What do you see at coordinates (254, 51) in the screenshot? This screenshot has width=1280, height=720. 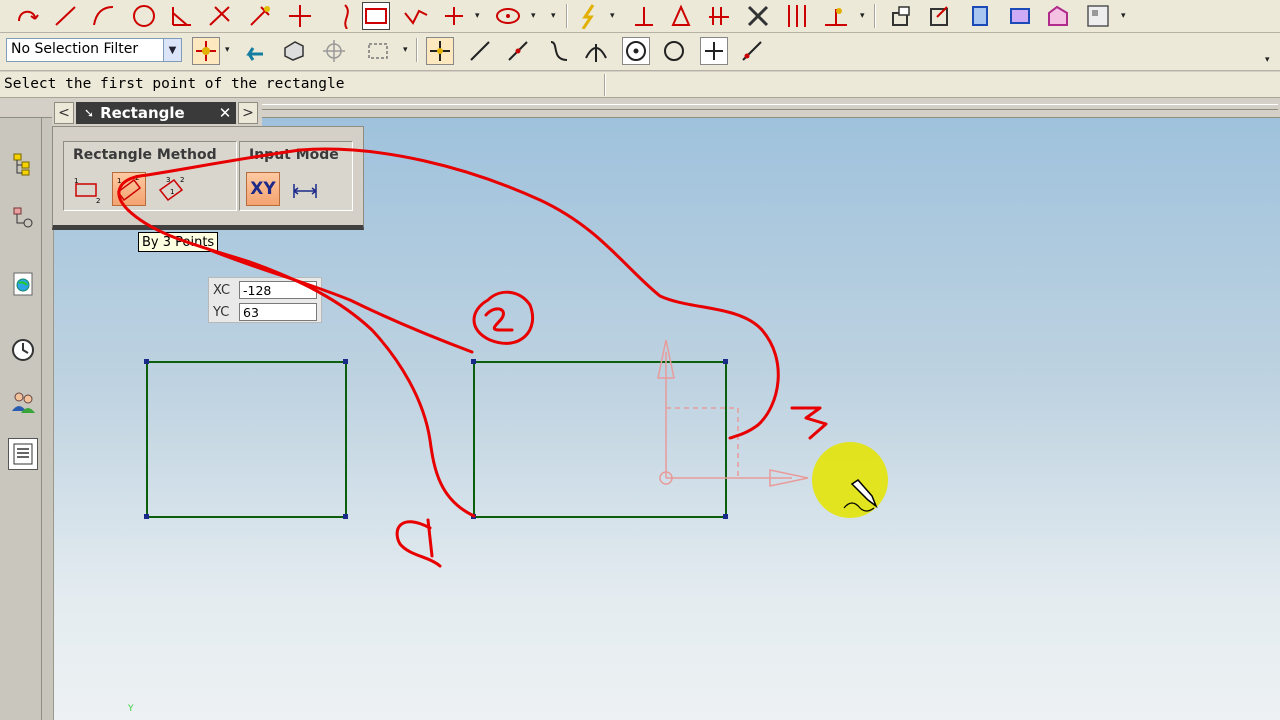 I see `undo-arrow-icon` at bounding box center [254, 51].